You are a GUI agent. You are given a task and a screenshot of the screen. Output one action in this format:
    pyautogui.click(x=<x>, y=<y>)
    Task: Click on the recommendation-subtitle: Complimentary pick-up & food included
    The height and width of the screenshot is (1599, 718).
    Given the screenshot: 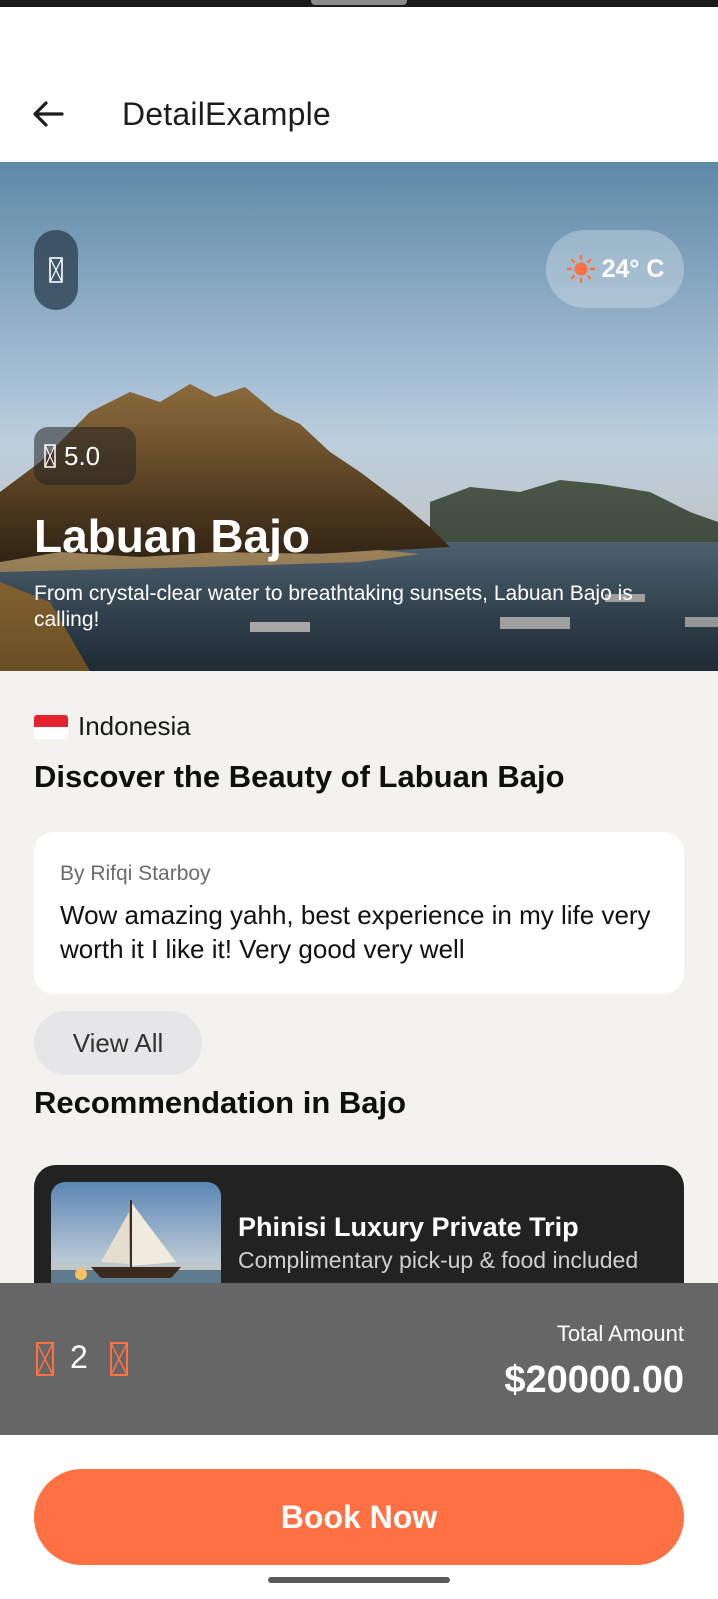 What is the action you would take?
    pyautogui.click(x=438, y=1260)
    